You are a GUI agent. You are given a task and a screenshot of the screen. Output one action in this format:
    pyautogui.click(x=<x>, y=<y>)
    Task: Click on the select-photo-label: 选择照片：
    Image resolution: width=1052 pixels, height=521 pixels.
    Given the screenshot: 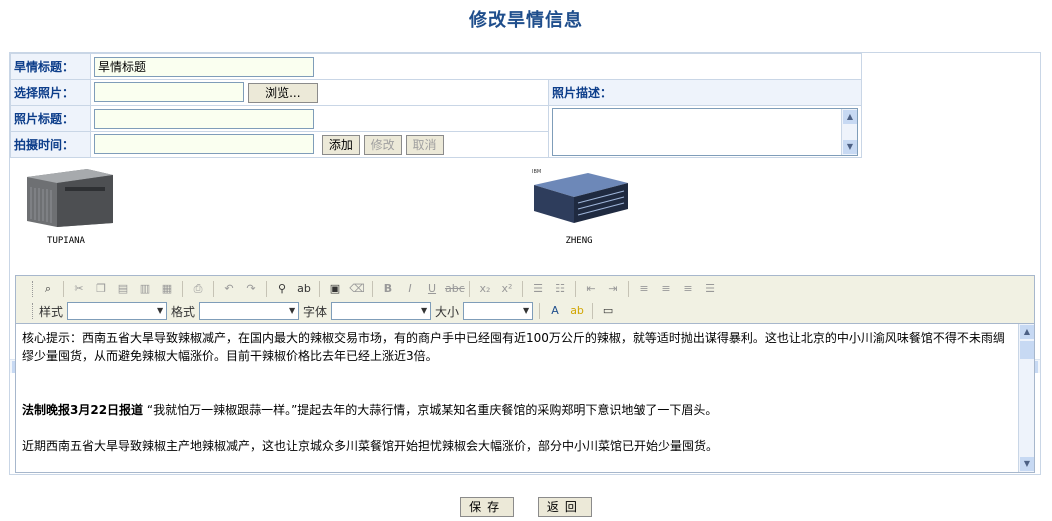 What is the action you would take?
    pyautogui.click(x=50, y=92)
    